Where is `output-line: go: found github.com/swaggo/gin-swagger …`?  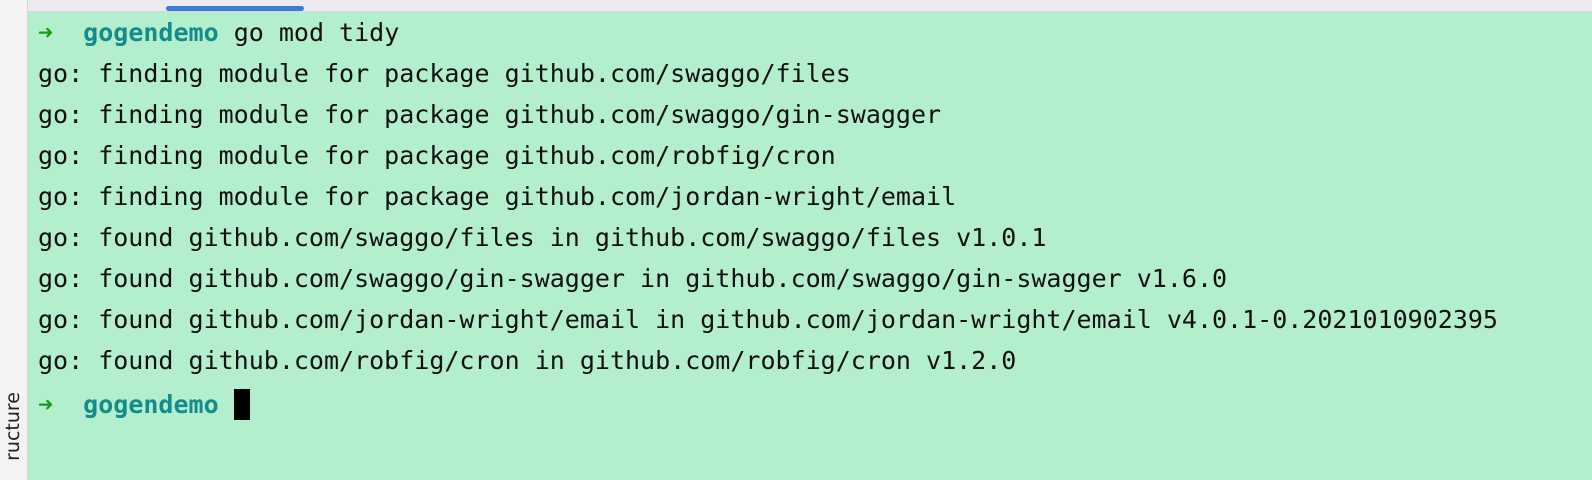 output-line: go: found github.com/swaggo/gin-swagger … is located at coordinates (633, 278).